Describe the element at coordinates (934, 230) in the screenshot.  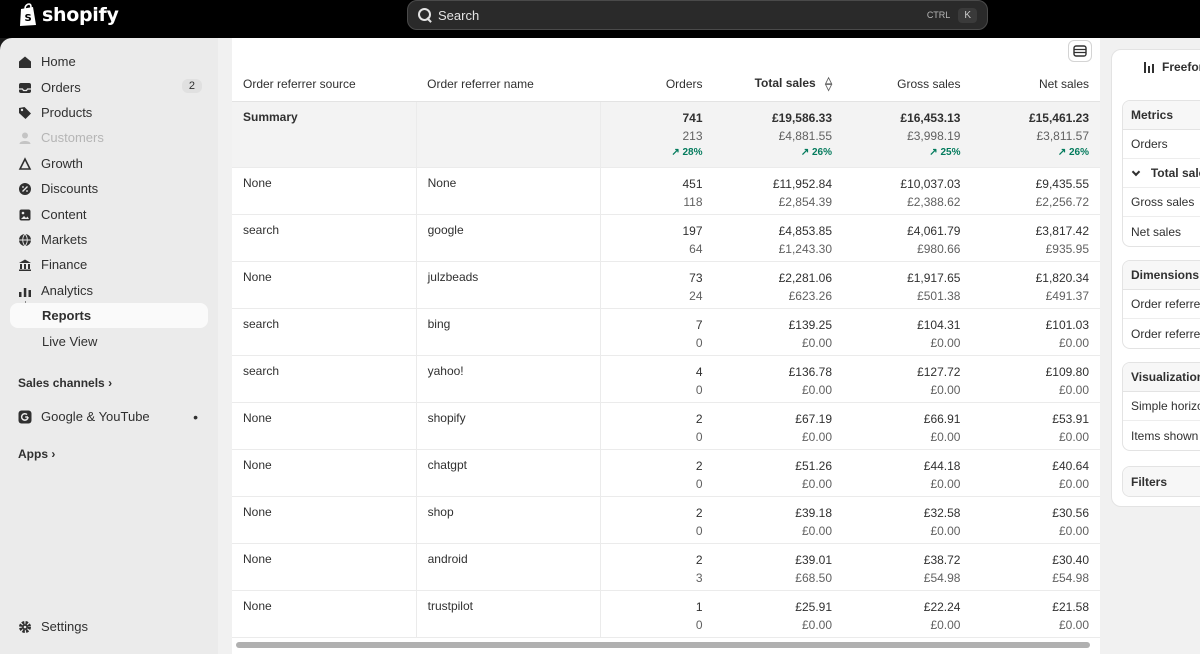
I see `value-current: £4,061.79` at that location.